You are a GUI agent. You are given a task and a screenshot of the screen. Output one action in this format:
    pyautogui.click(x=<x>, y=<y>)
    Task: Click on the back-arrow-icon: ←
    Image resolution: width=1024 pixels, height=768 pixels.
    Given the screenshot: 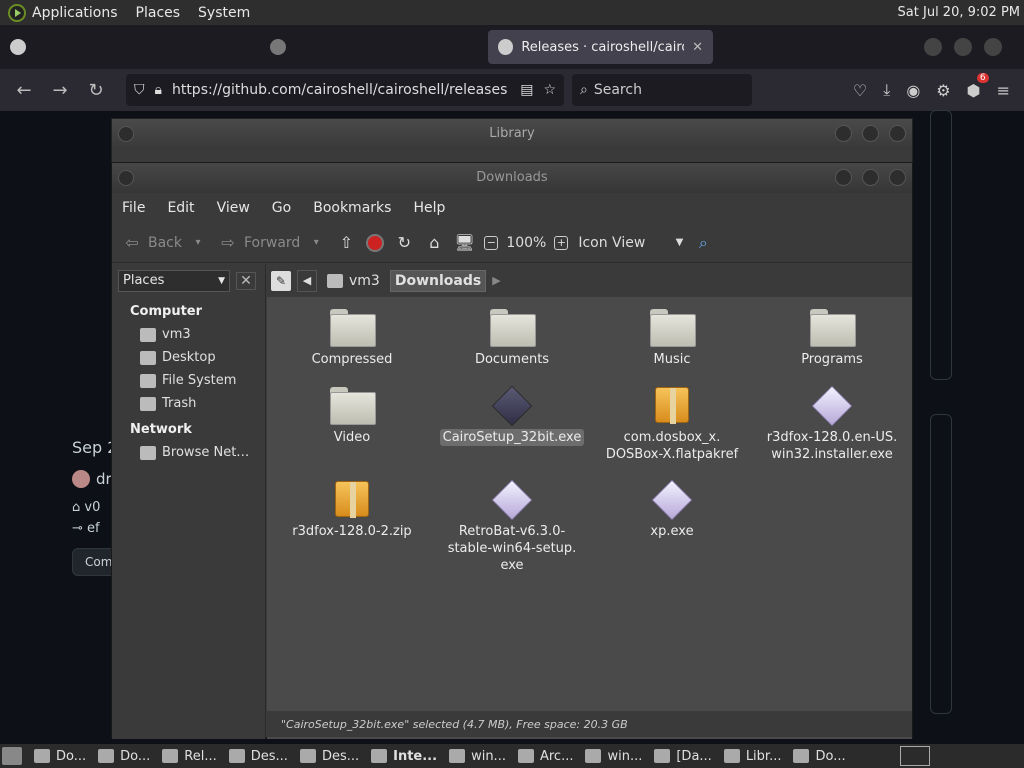 What is the action you would take?
    pyautogui.click(x=24, y=90)
    